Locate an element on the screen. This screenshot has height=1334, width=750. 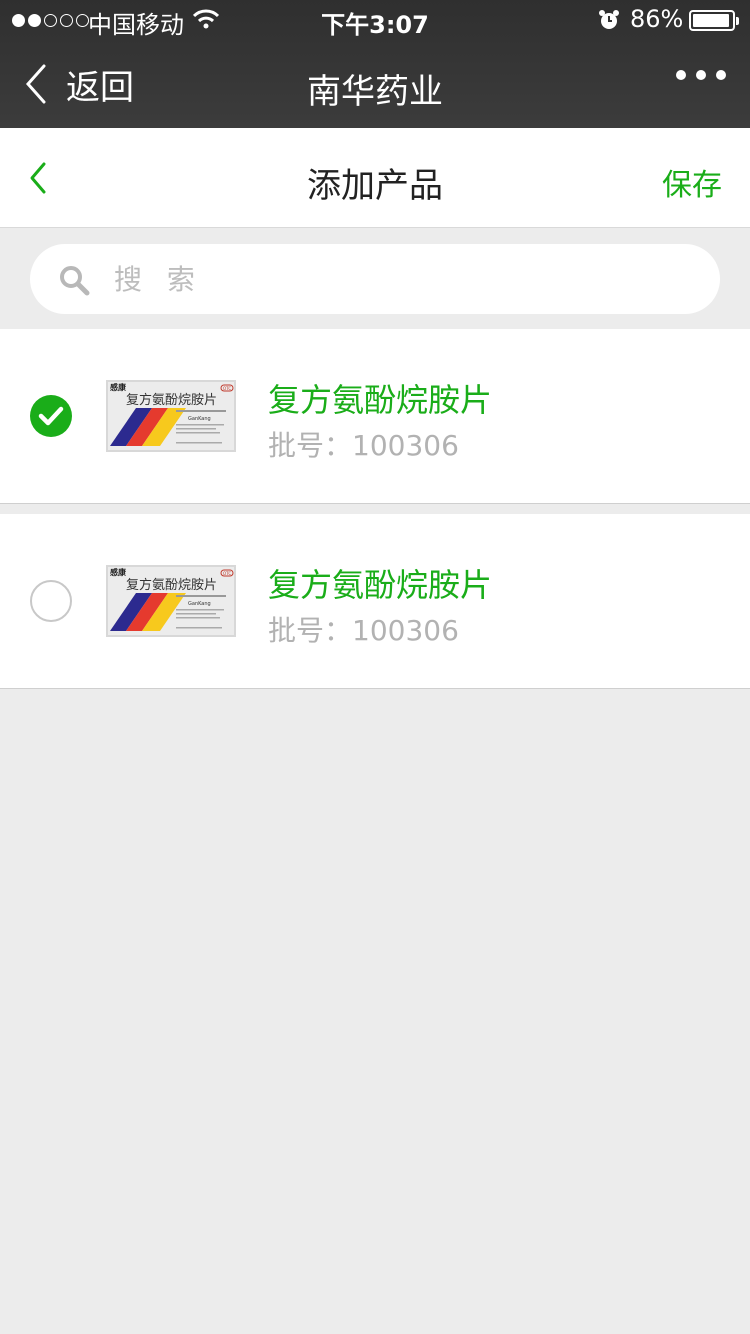
battery-percent: 86% is located at coordinates (657, 19).